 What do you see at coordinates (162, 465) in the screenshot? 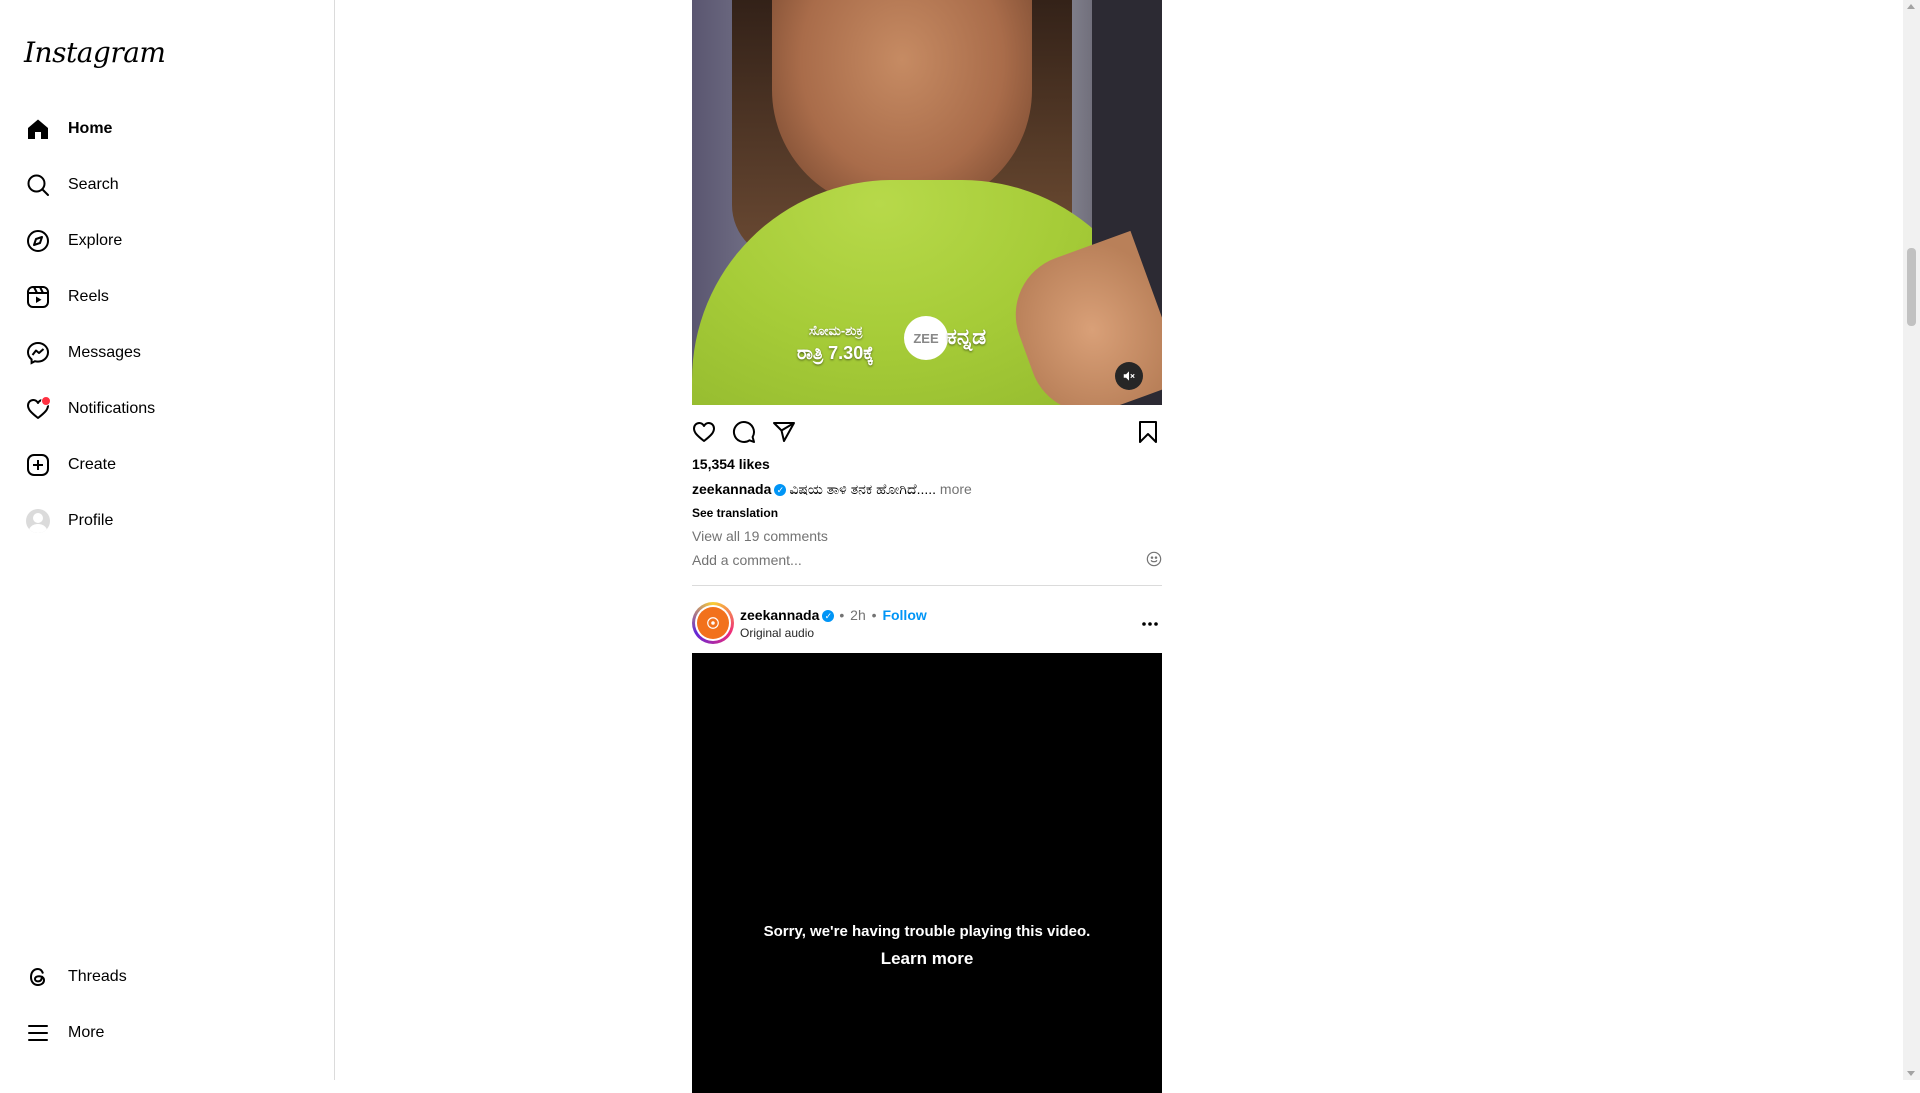
I see `sidebar-item-create: Create` at bounding box center [162, 465].